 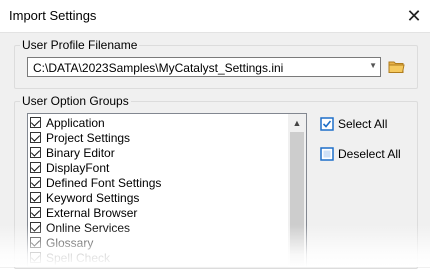 What do you see at coordinates (75, 122) in the screenshot?
I see `list-item-label: Application` at bounding box center [75, 122].